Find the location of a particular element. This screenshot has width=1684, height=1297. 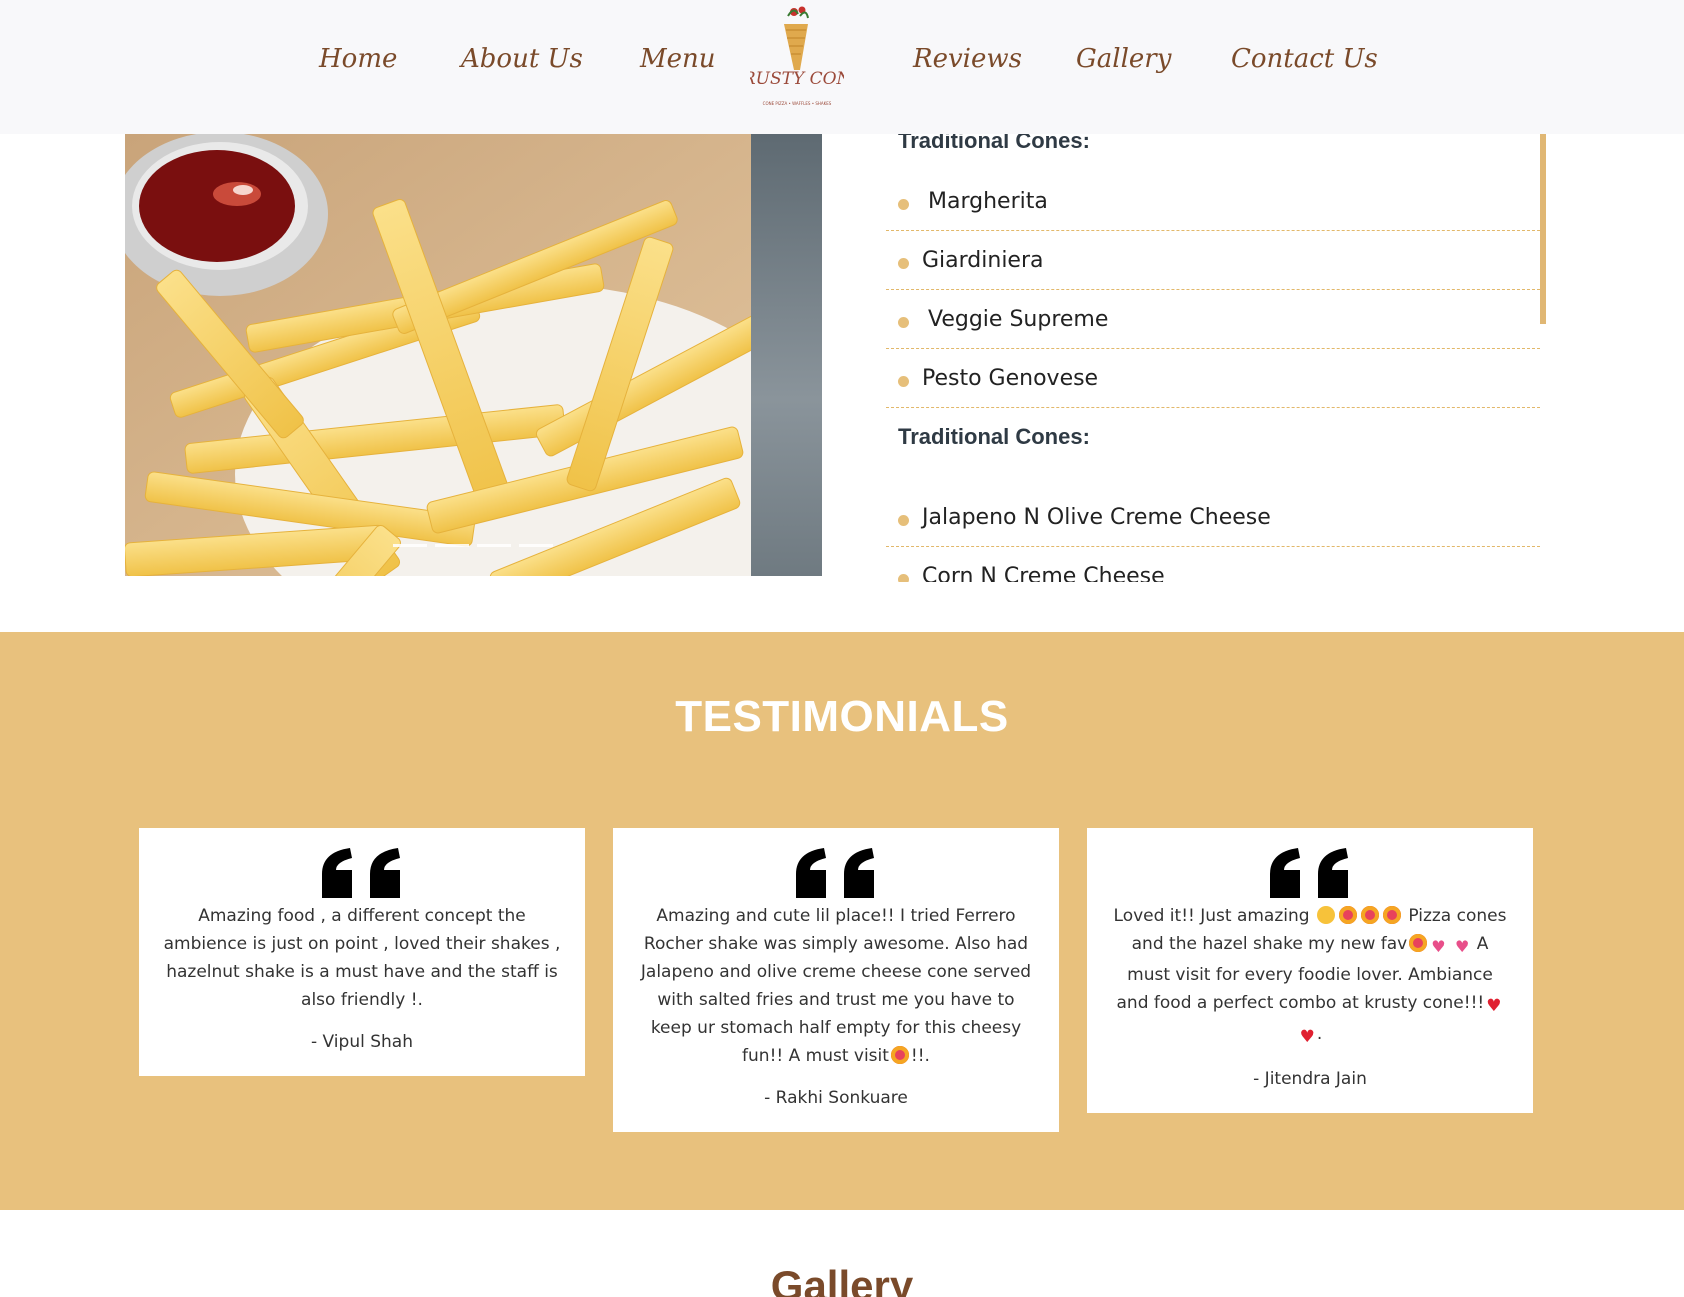

nav-reviews: Reviews is located at coordinates (967, 59).